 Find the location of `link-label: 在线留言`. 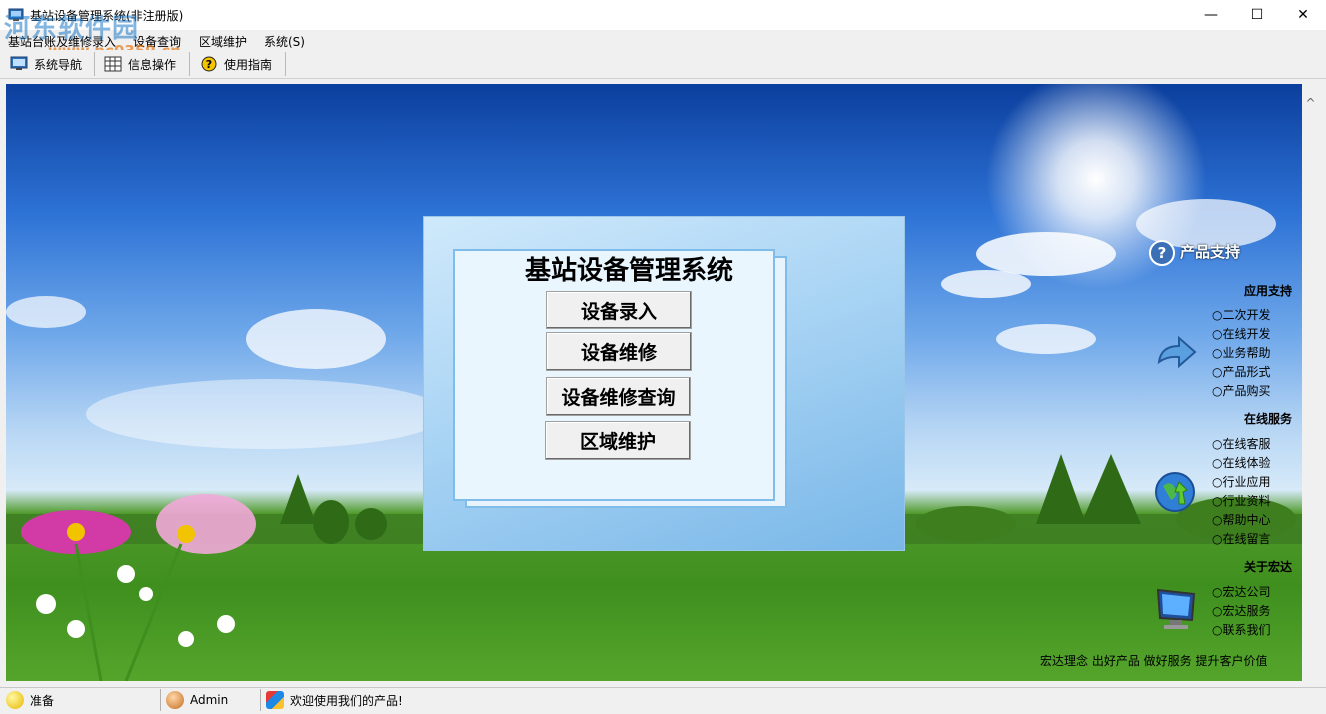

link-label: 在线留言 is located at coordinates (1246, 539).